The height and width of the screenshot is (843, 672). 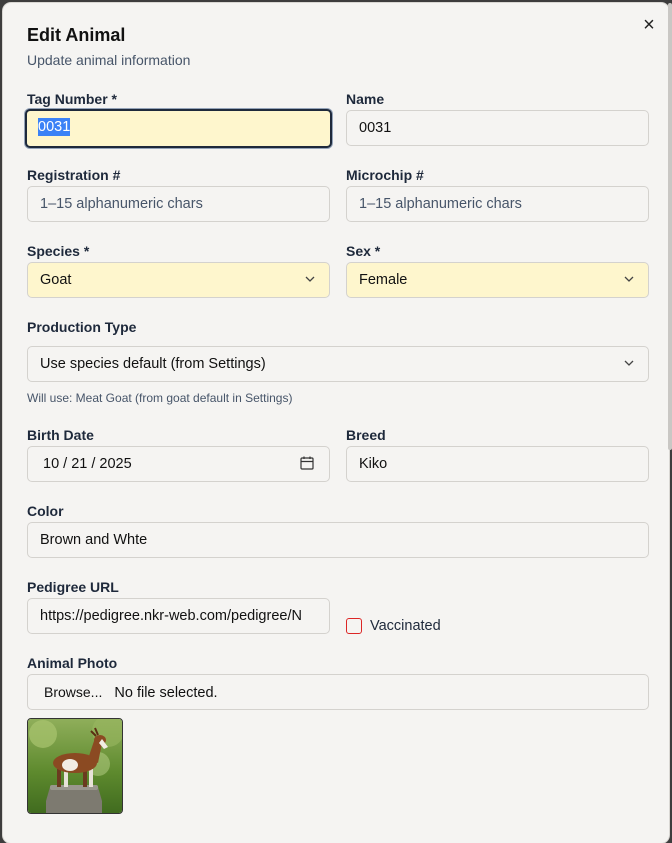 I want to click on color-value: Brown and Whte, so click(x=94, y=540).